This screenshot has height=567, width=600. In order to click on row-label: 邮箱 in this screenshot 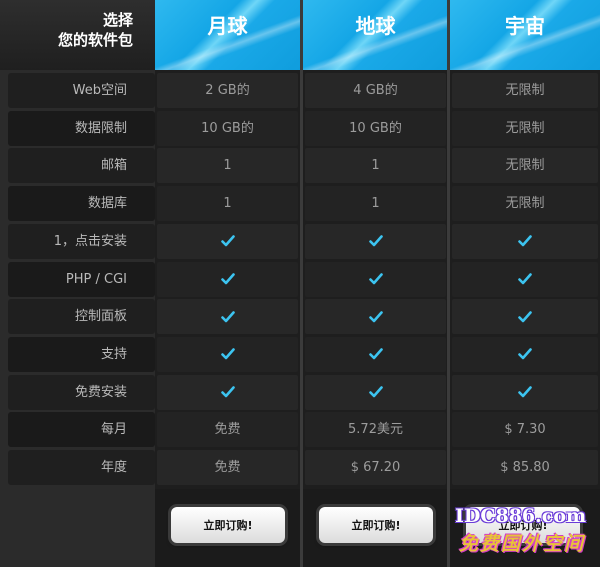, I will do `click(81, 166)`.